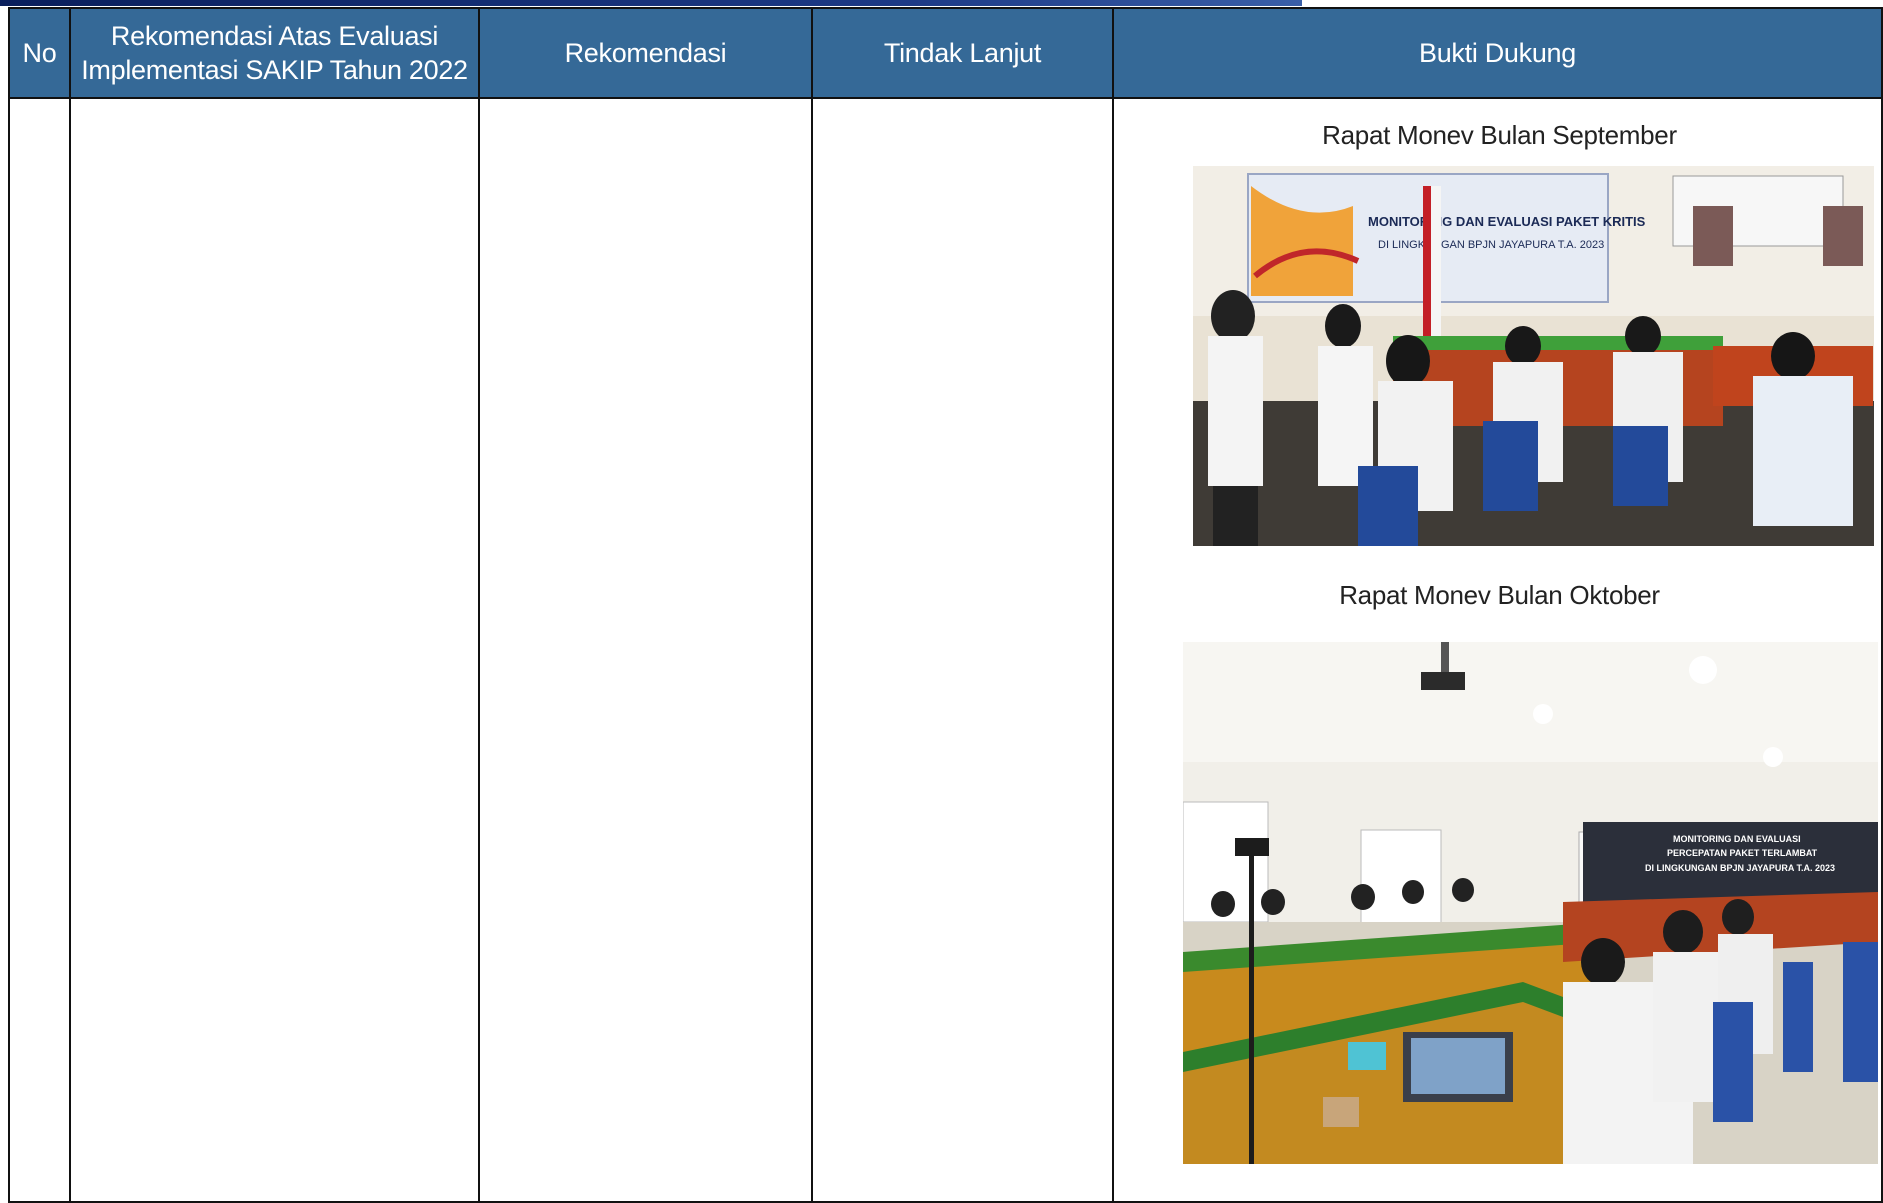 The width and height of the screenshot is (1883, 1203). What do you see at coordinates (1740, 868) in the screenshot?
I see `banner-text-5: DI LINGKUNGAN BPJN JAYAPURA T.A. 2023` at bounding box center [1740, 868].